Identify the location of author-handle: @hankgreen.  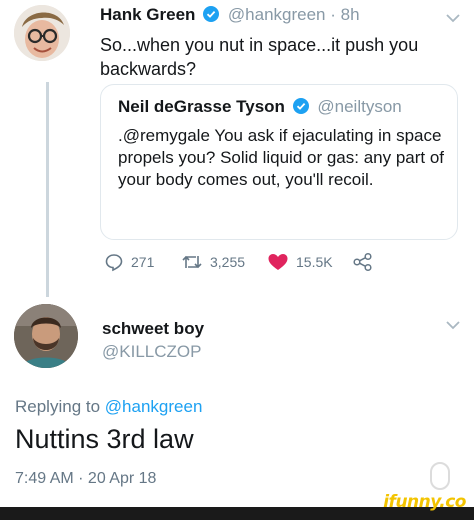
(277, 14).